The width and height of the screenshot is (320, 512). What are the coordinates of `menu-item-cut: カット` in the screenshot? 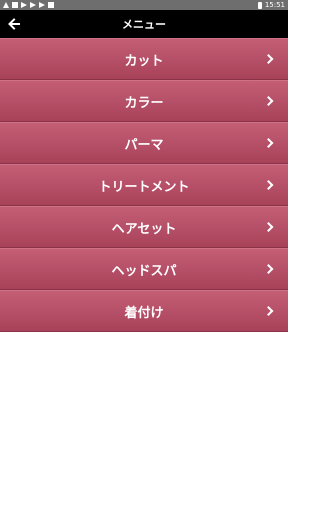 It's located at (144, 59).